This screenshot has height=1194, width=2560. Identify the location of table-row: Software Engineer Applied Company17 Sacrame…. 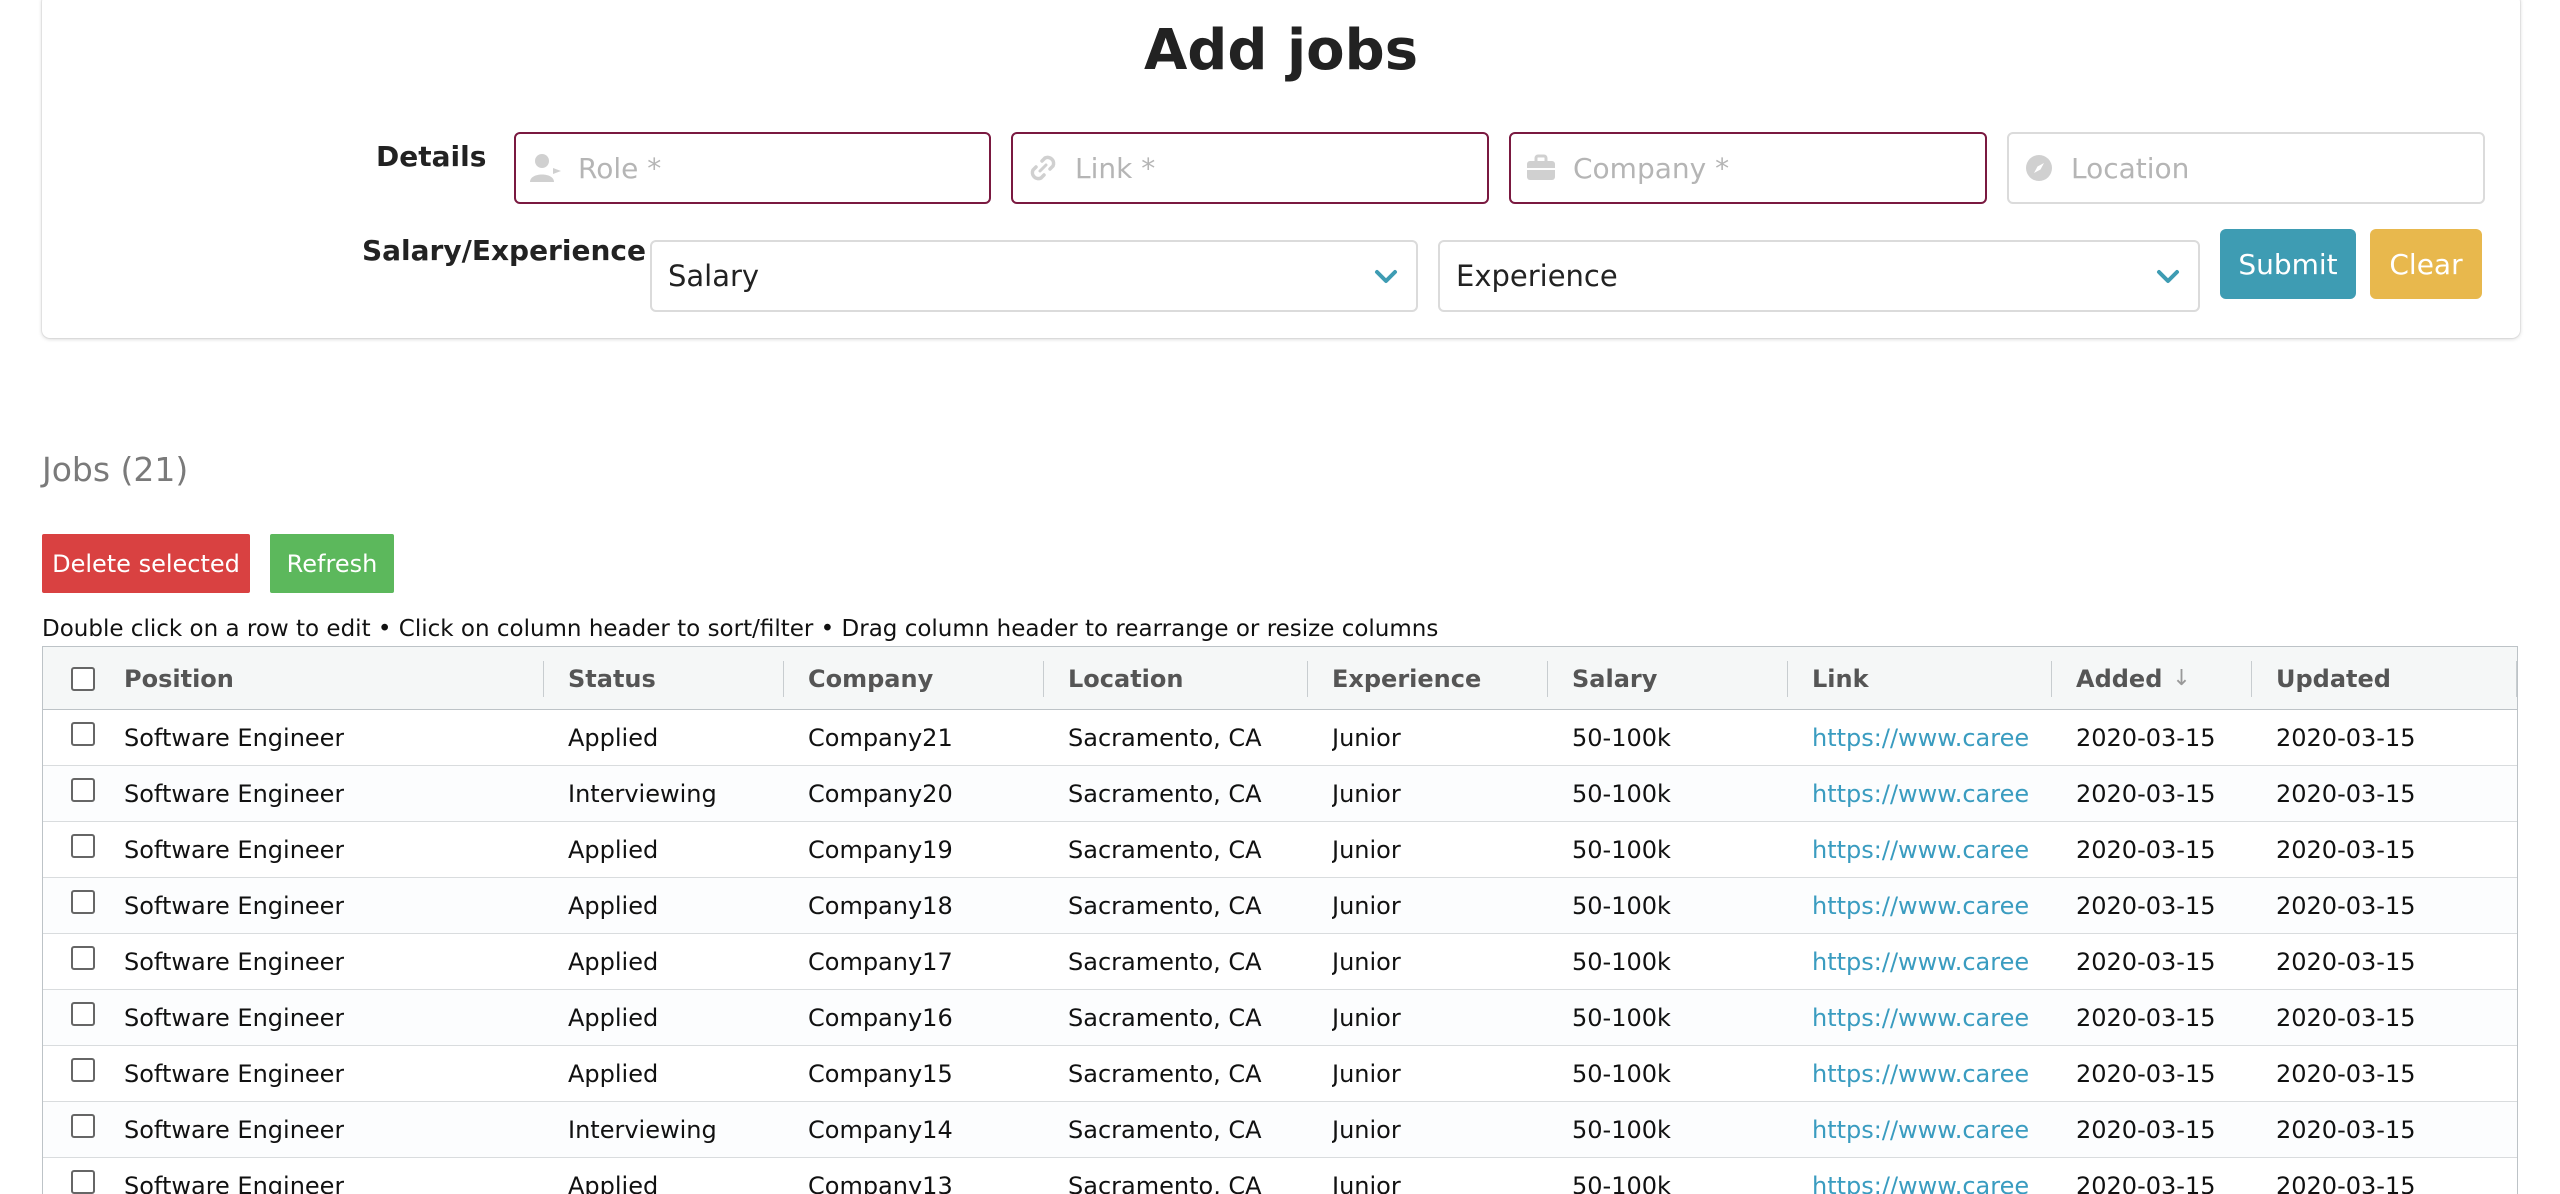
(1280, 962).